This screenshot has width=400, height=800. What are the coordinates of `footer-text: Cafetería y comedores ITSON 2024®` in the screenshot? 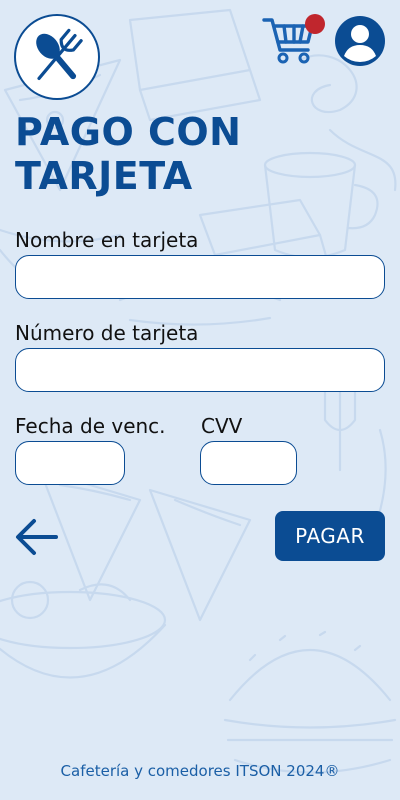 It's located at (200, 771).